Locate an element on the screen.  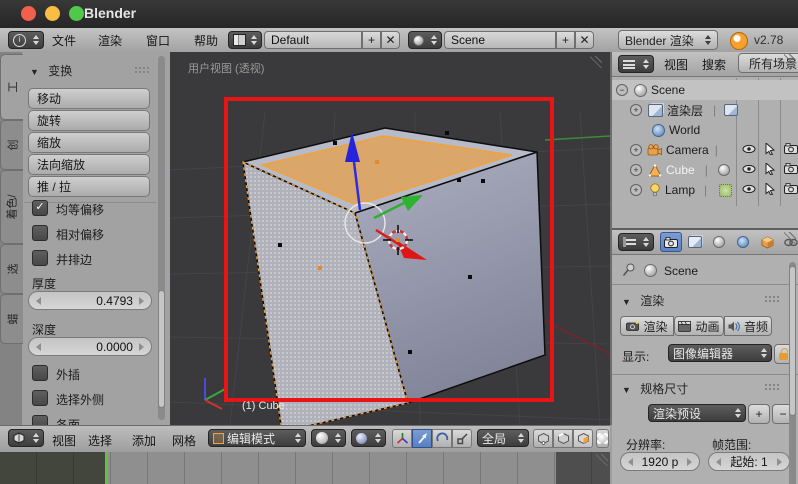
rotate-button: 旋转 is located at coordinates (89, 120).